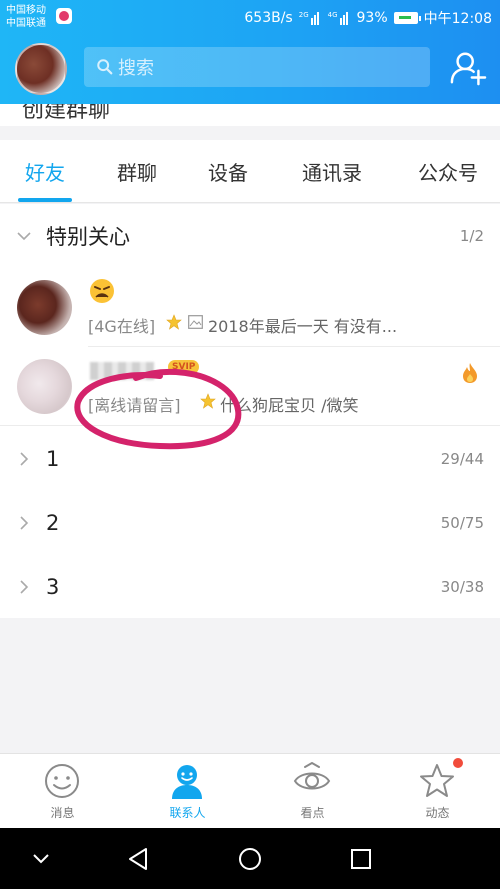  I want to click on online-status: [离线请留言], so click(134, 405).